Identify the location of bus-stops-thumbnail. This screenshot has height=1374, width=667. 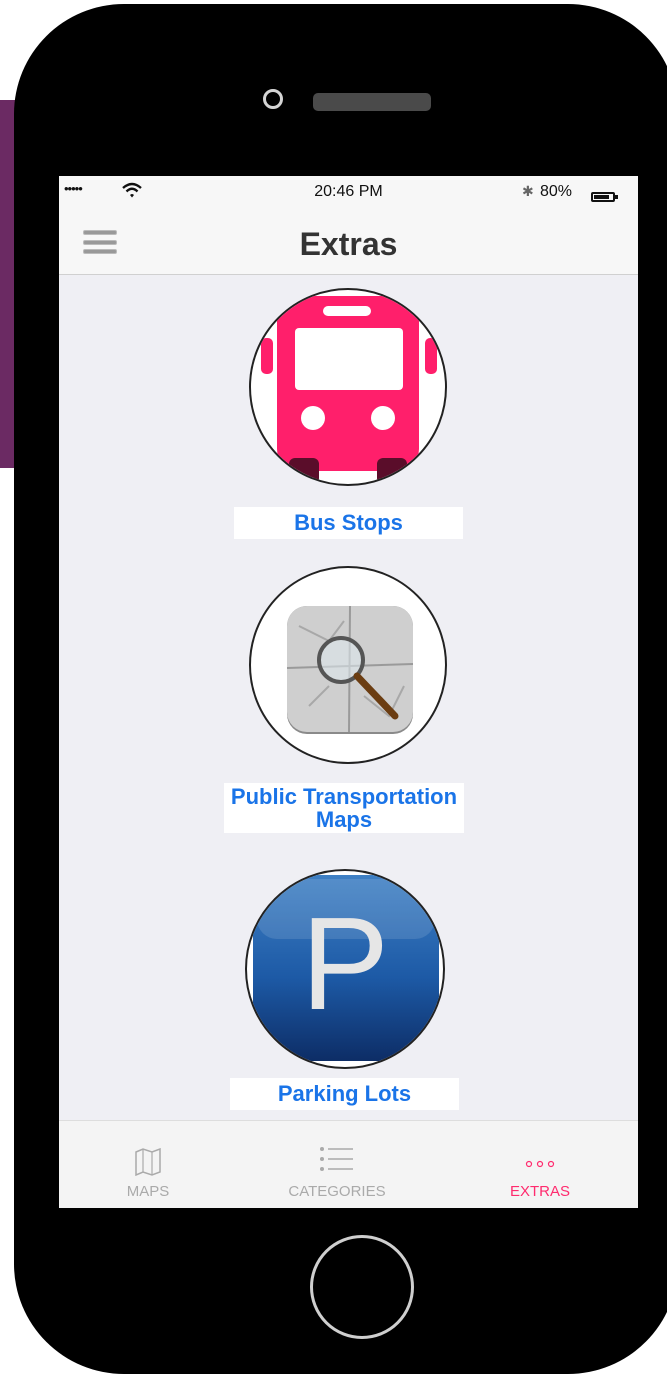
(348, 387).